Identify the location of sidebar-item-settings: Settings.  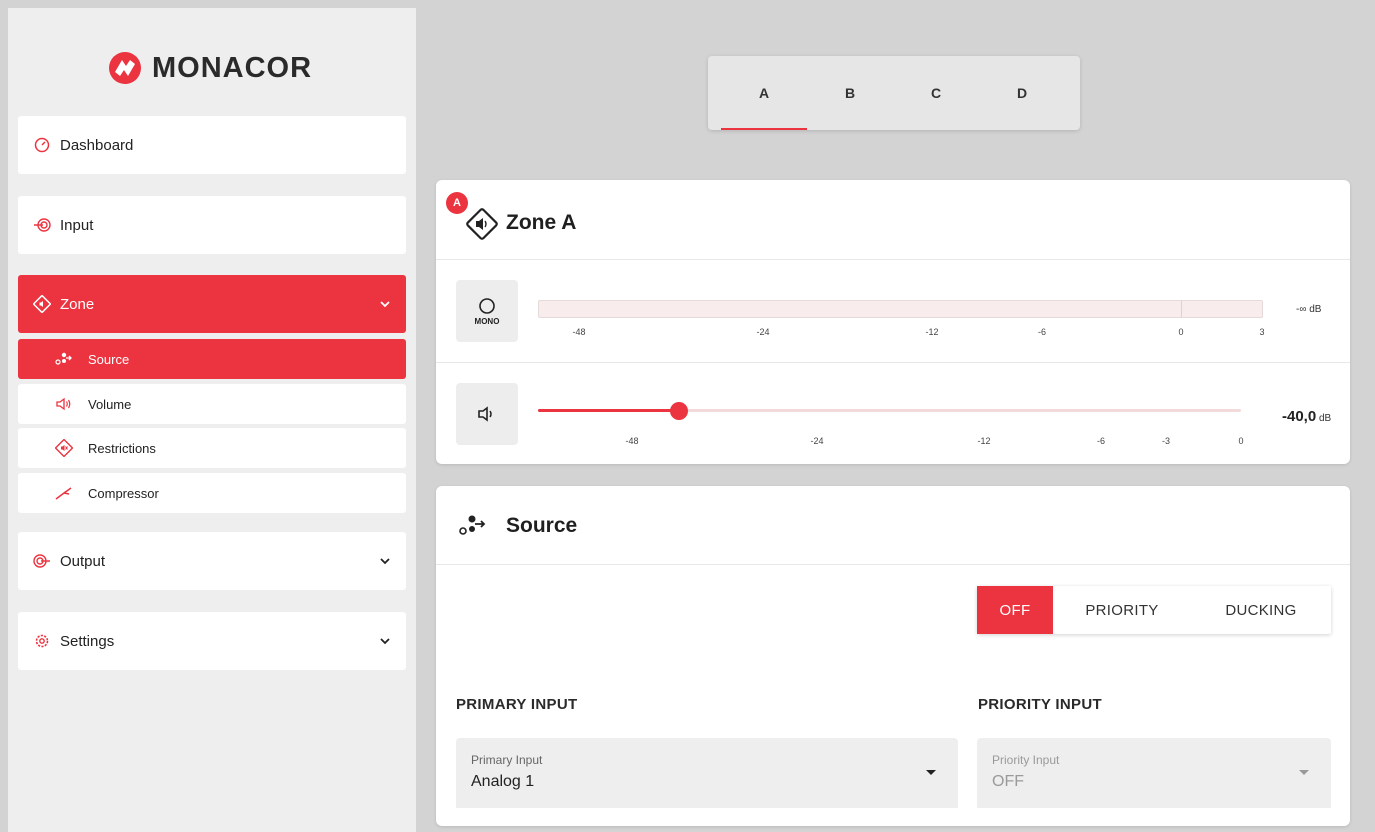
(212, 641).